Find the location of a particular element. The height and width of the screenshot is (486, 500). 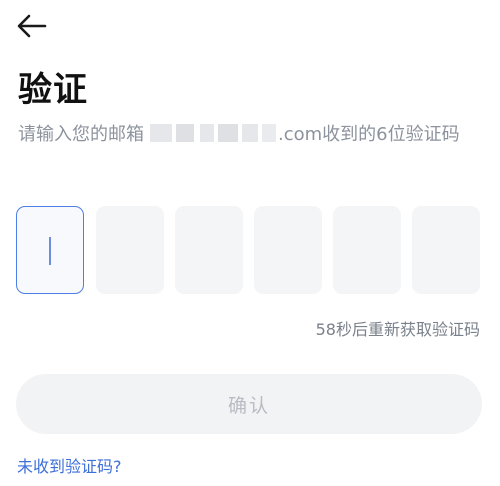

subtitle-suffix: .com收到的6位验证码 is located at coordinates (369, 134).